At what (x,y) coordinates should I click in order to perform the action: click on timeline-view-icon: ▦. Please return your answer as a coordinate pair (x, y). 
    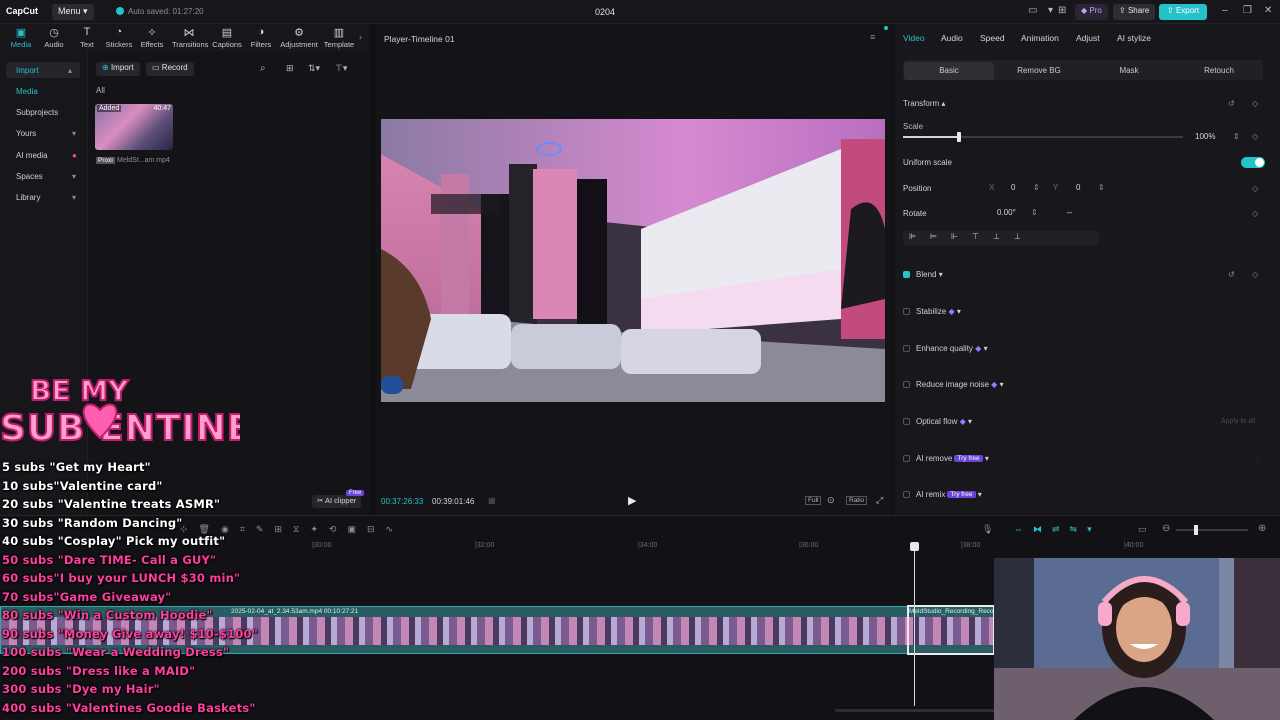
    Looking at the image, I should click on (492, 500).